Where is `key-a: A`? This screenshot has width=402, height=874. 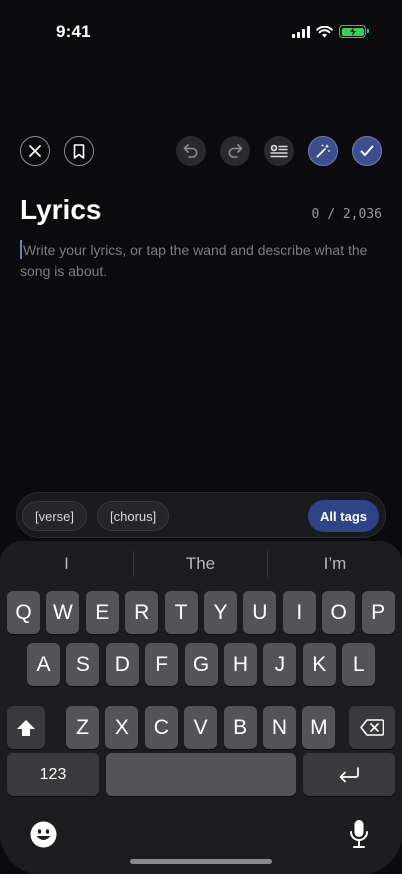
key-a: A is located at coordinates (43, 664).